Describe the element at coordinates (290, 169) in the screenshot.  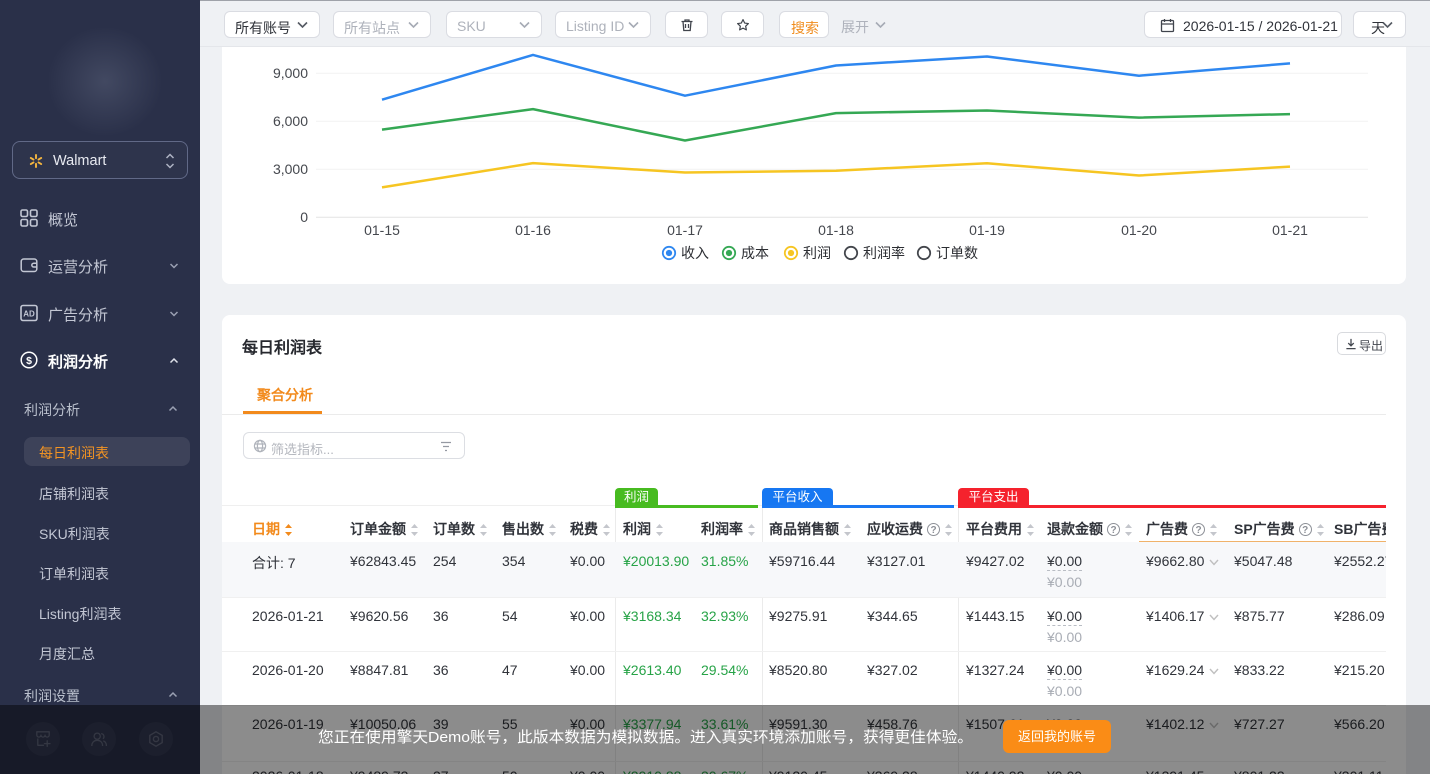
I see `svg-text: 3,000` at that location.